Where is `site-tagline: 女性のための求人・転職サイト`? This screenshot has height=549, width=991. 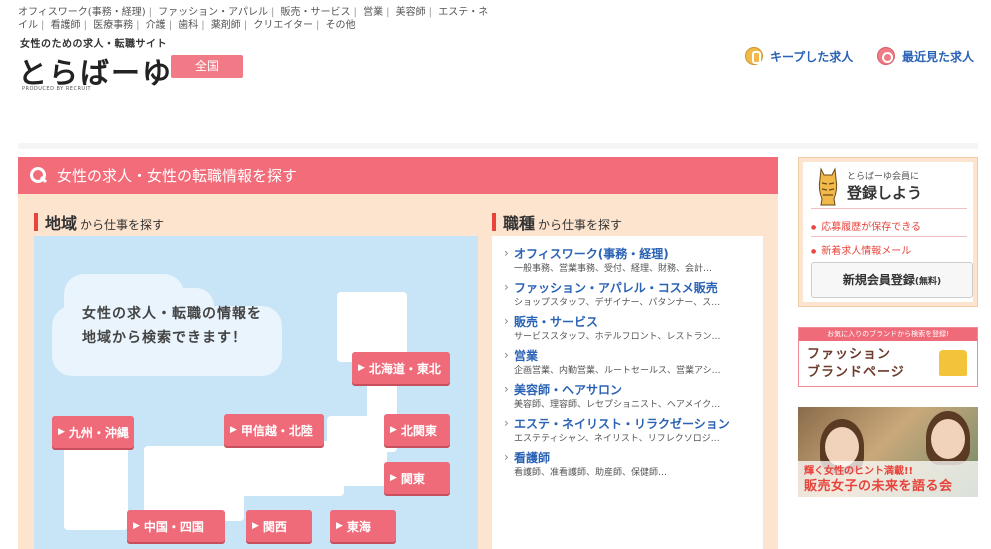 site-tagline: 女性のための求人・転職サイト is located at coordinates (93, 44).